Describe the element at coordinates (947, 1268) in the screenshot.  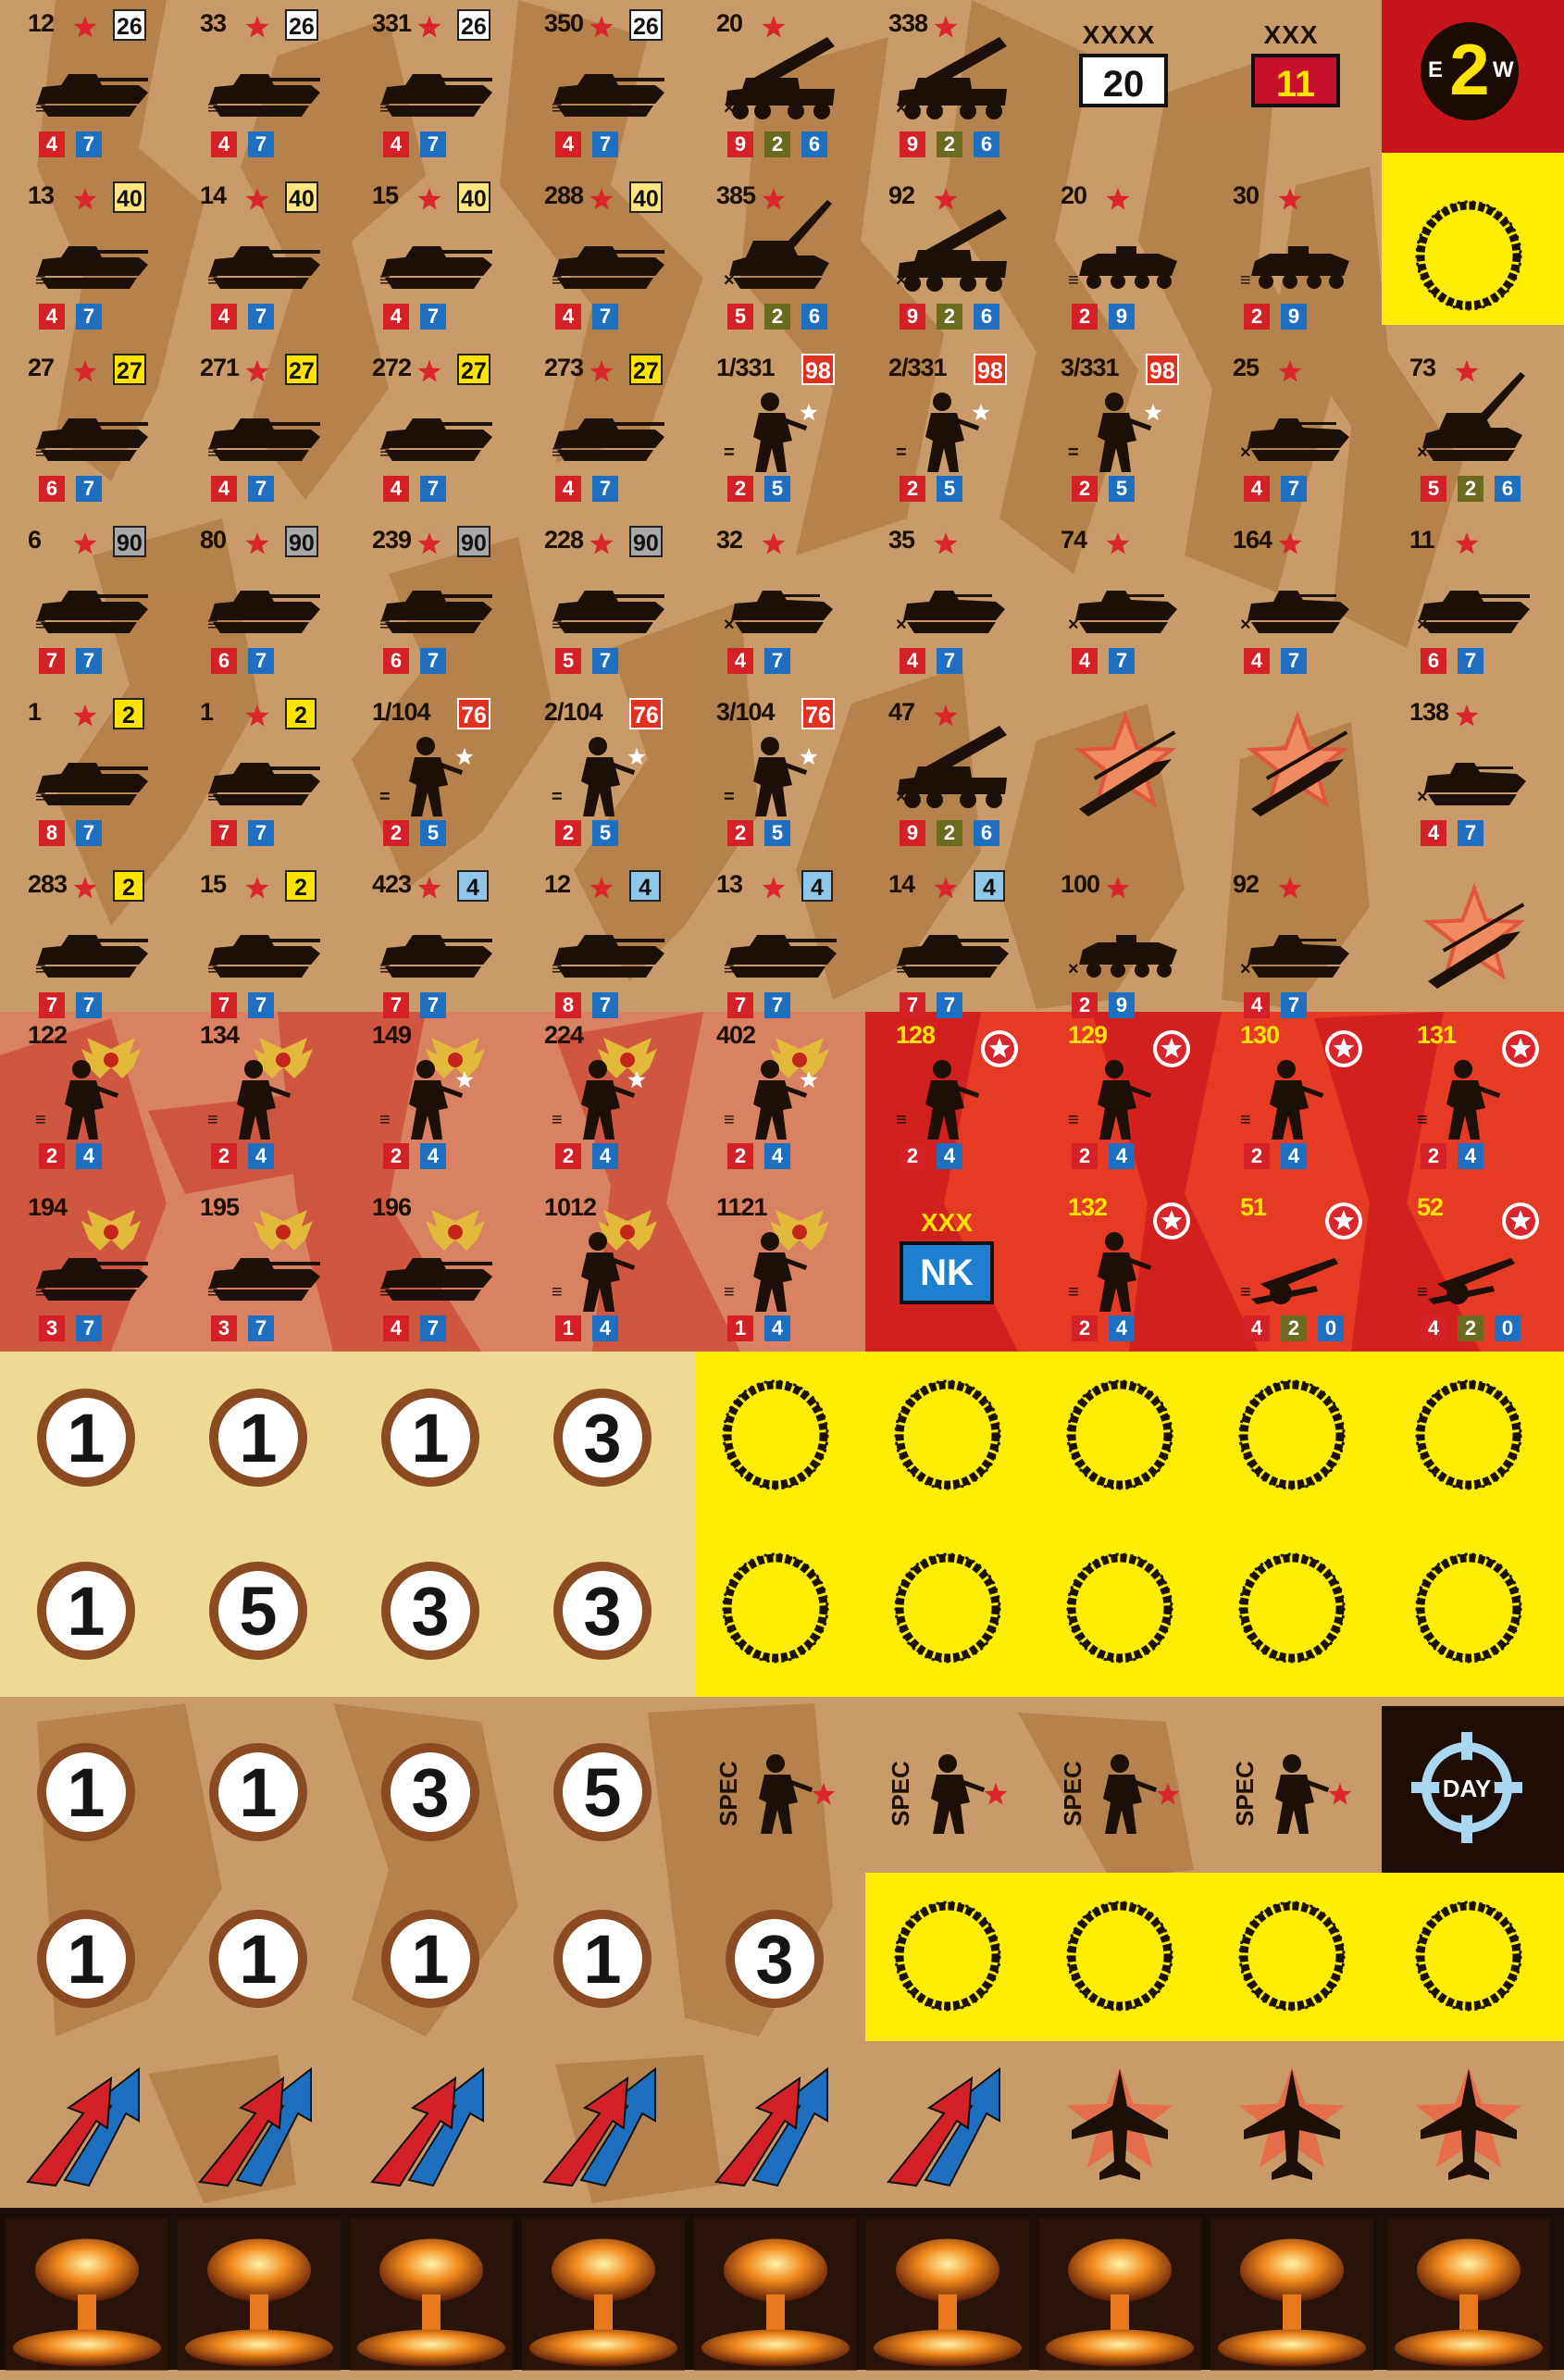
I see `north-korea-hq-counter: XXX NK` at that location.